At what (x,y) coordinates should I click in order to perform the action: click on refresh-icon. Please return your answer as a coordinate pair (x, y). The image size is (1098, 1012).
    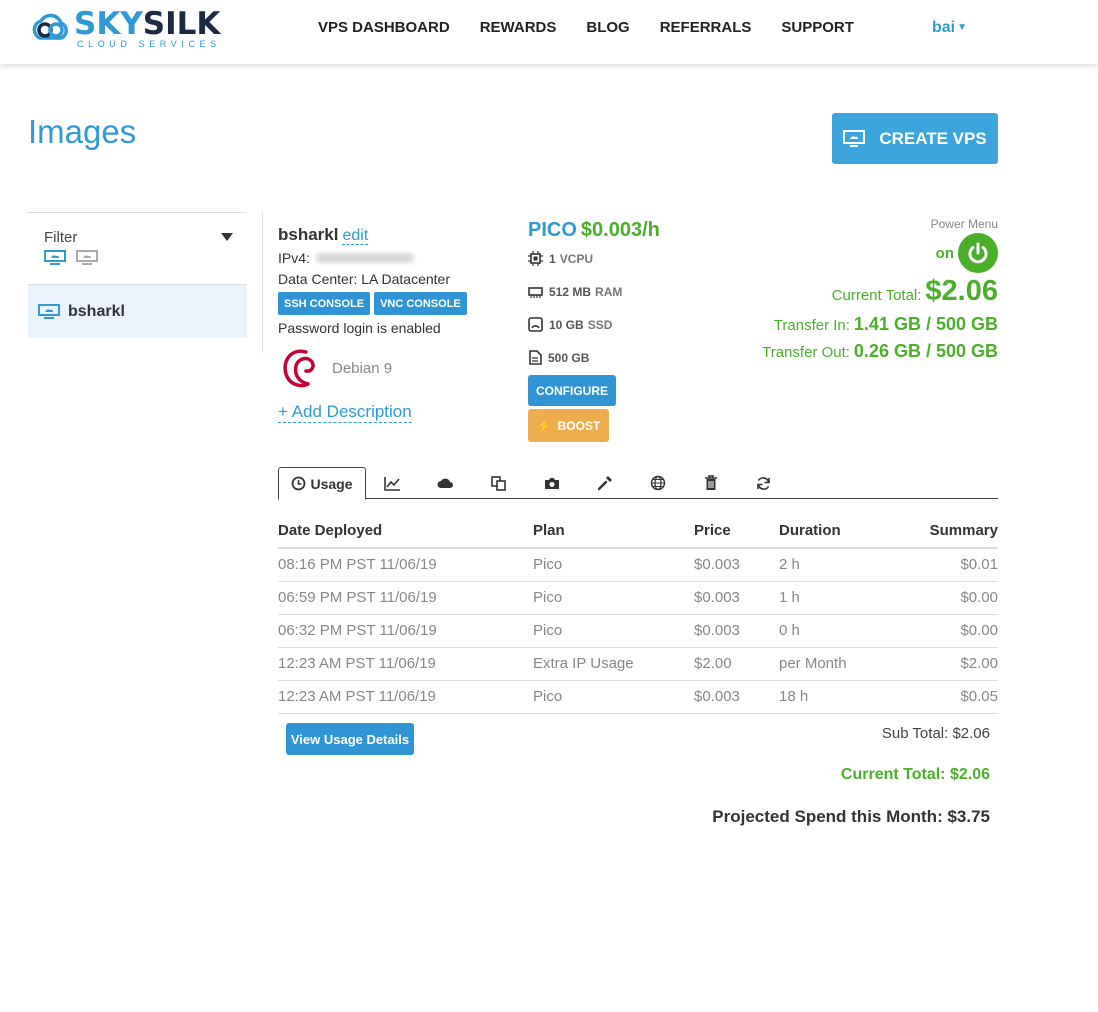
    Looking at the image, I should click on (763, 483).